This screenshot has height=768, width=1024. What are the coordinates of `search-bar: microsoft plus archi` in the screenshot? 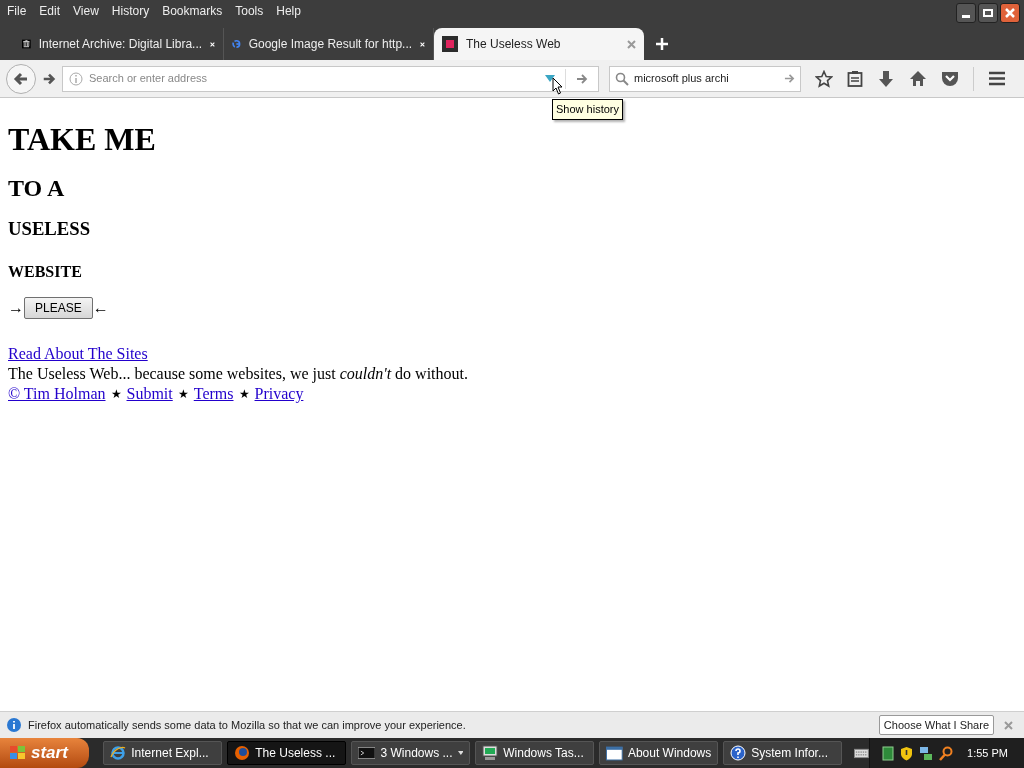 It's located at (705, 78).